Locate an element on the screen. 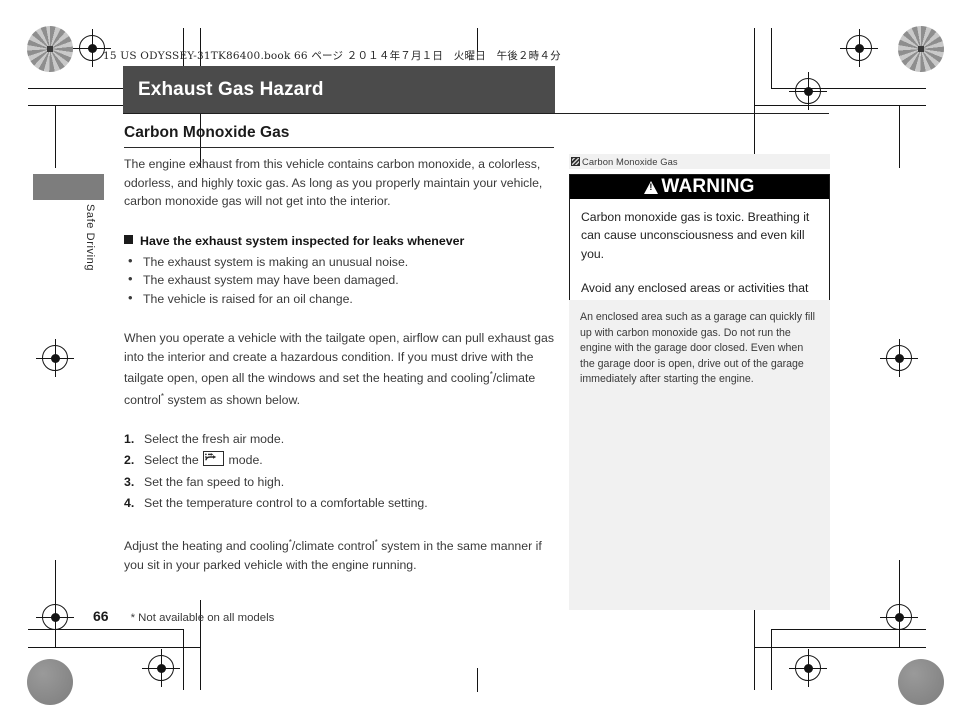 The width and height of the screenshot is (954, 718). title-underline is located at coordinates (476, 113).